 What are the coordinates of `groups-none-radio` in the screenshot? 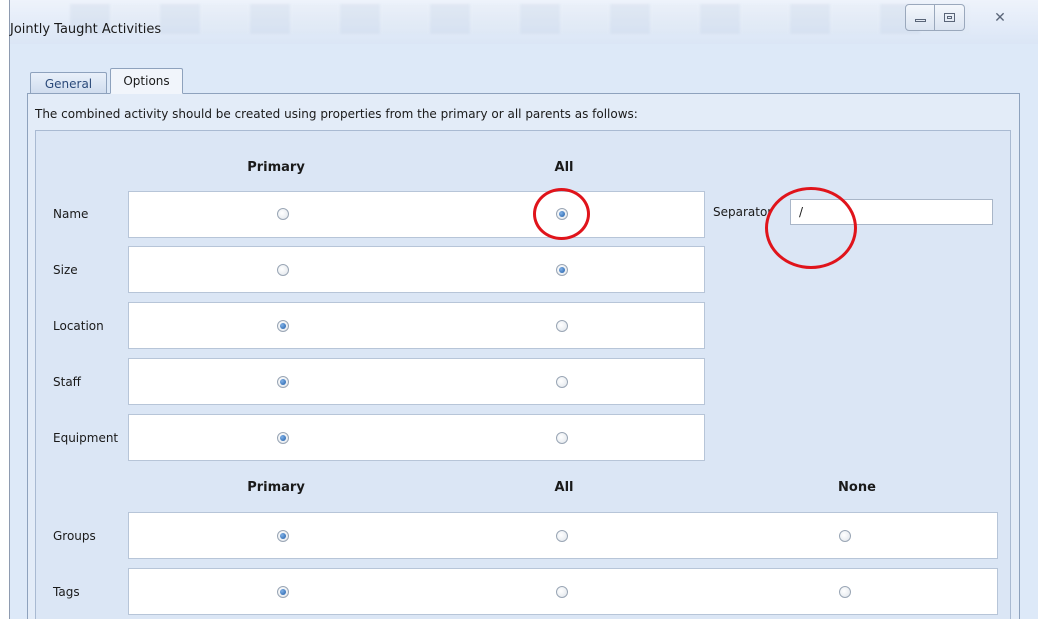 It's located at (845, 536).